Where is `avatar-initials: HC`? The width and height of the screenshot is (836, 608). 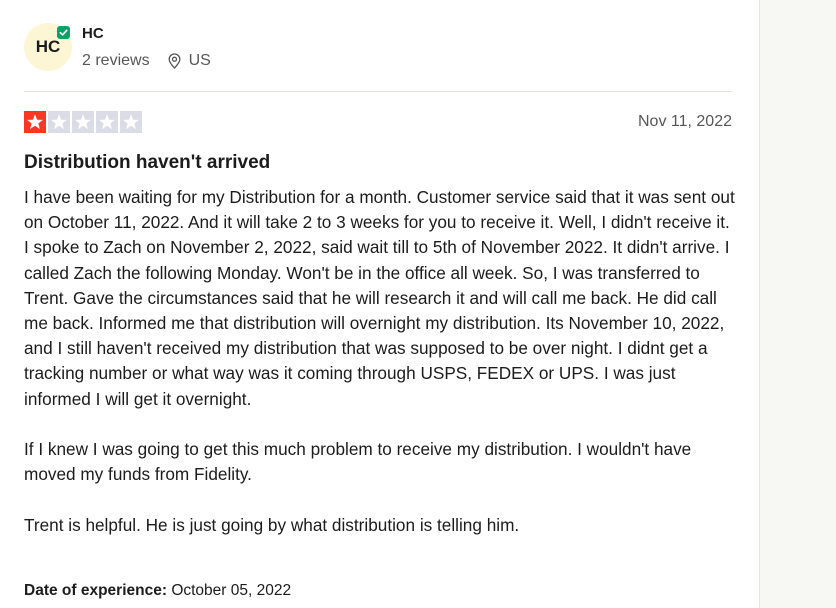 avatar-initials: HC is located at coordinates (48, 46).